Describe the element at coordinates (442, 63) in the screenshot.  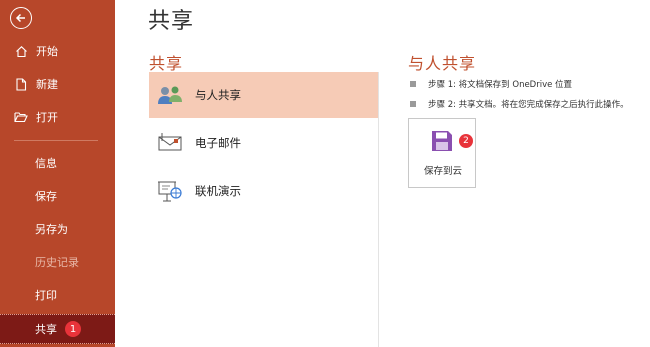
I see `share-panel-title: 与人共享` at that location.